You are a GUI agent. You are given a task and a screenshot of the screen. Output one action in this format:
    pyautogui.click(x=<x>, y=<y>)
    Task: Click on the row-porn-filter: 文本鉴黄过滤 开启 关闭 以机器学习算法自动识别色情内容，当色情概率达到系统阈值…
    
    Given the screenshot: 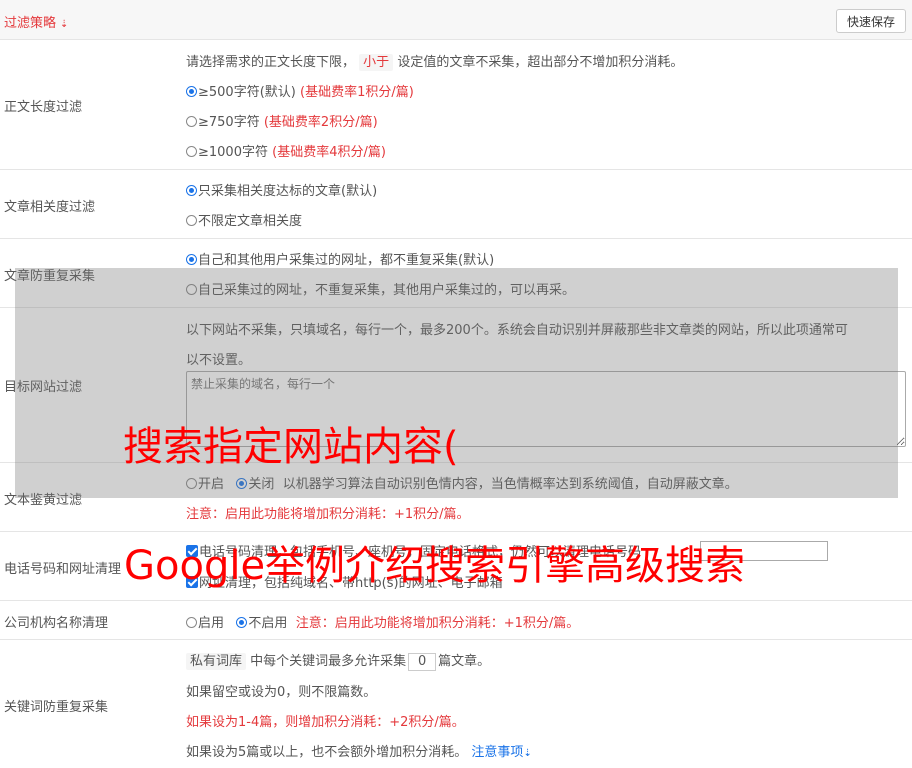 What is the action you would take?
    pyautogui.click(x=456, y=497)
    